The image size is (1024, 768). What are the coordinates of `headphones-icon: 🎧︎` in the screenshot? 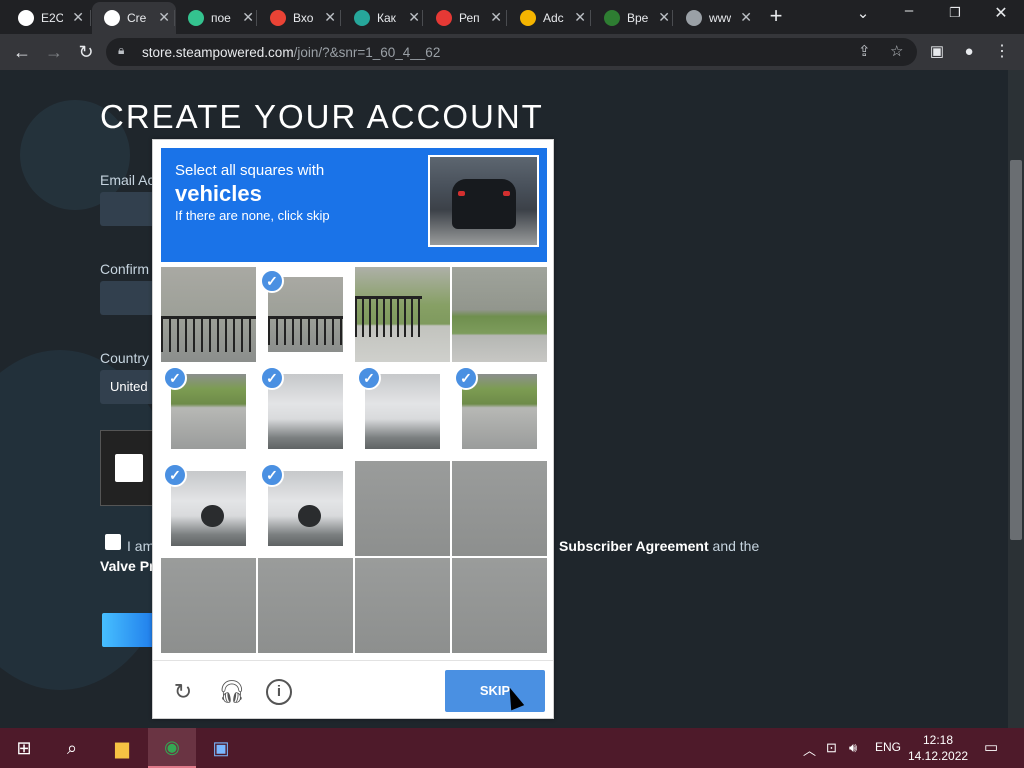 It's located at (232, 692).